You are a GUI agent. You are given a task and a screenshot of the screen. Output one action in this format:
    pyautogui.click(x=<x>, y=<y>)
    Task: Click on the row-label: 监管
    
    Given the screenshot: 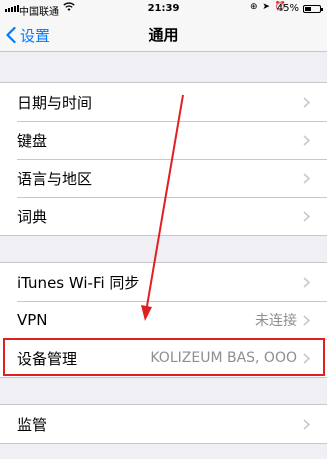 What is the action you would take?
    pyautogui.click(x=32, y=424)
    